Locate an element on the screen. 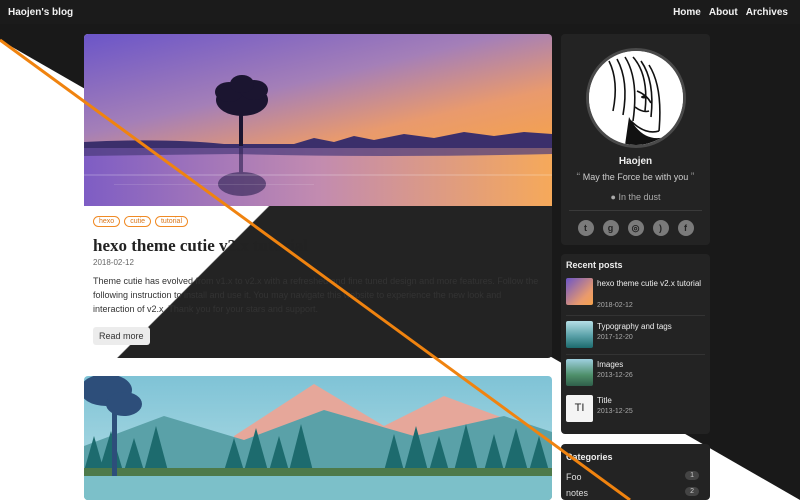  recent-post-date: 2017-12-20 is located at coordinates (615, 337).